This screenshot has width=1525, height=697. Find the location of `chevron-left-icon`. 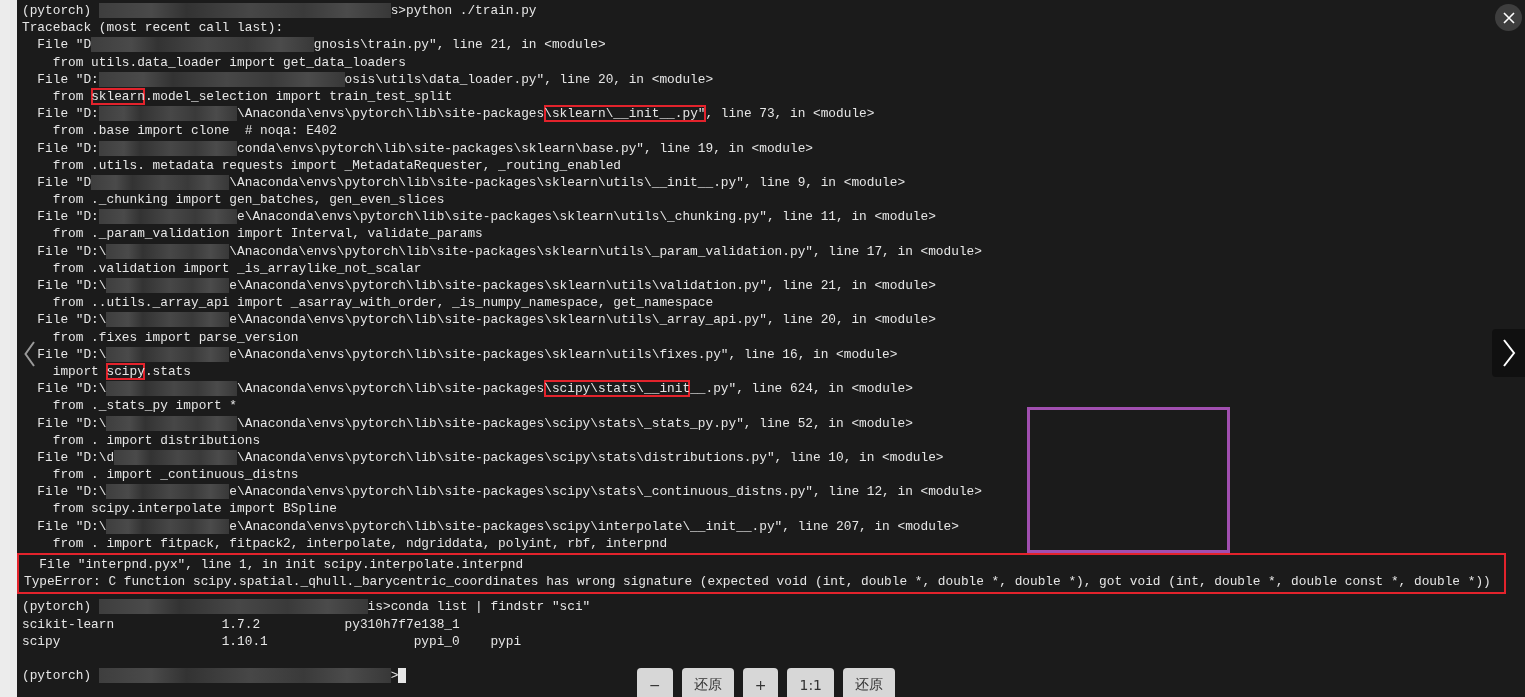

chevron-left-icon is located at coordinates (29, 354).